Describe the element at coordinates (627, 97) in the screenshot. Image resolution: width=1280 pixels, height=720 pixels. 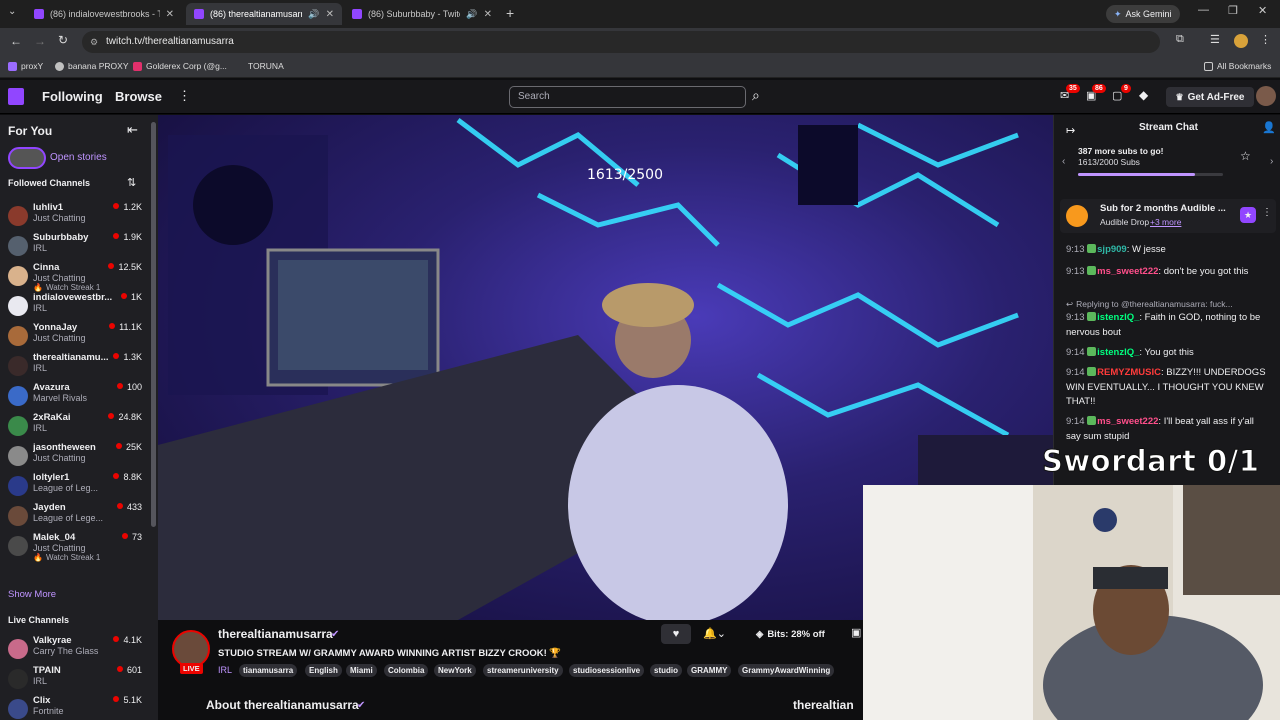
I see `search-input: Search` at that location.